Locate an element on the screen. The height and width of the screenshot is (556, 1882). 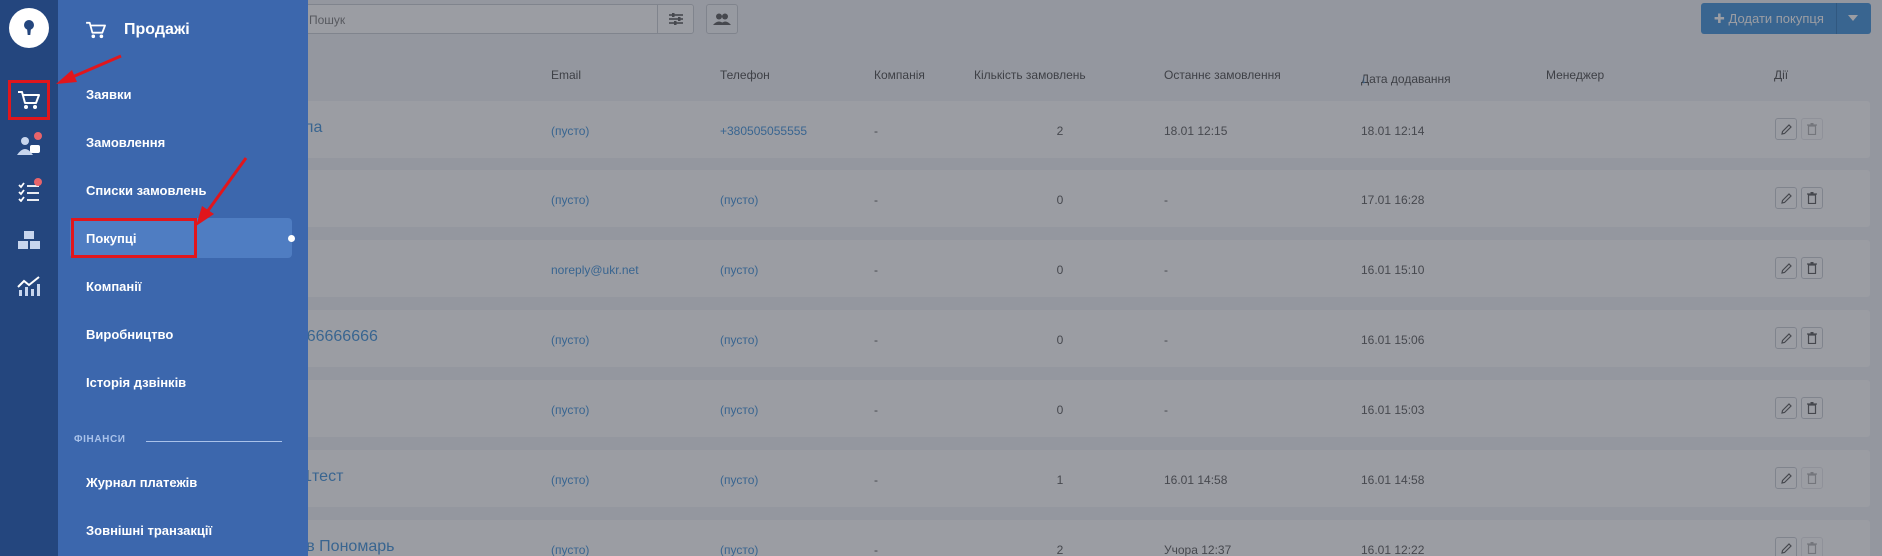
menu-item-orders: Замовлення is located at coordinates (183, 142).